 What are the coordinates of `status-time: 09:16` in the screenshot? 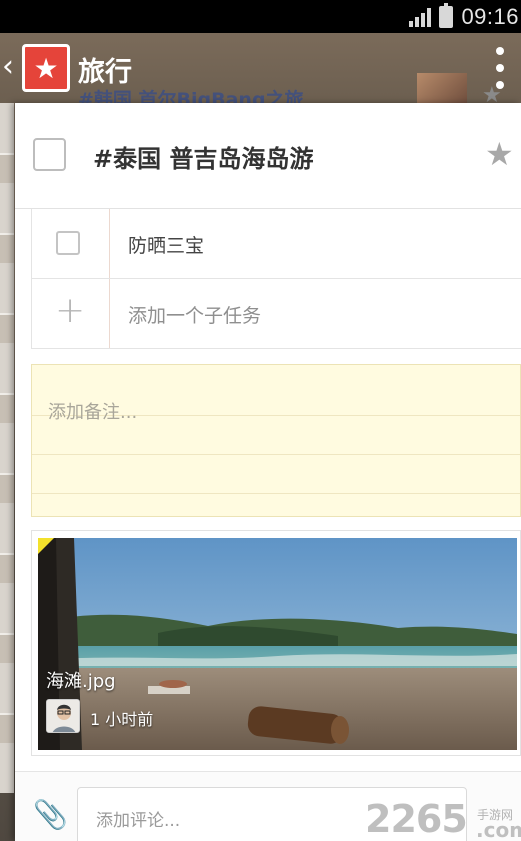 It's located at (490, 16).